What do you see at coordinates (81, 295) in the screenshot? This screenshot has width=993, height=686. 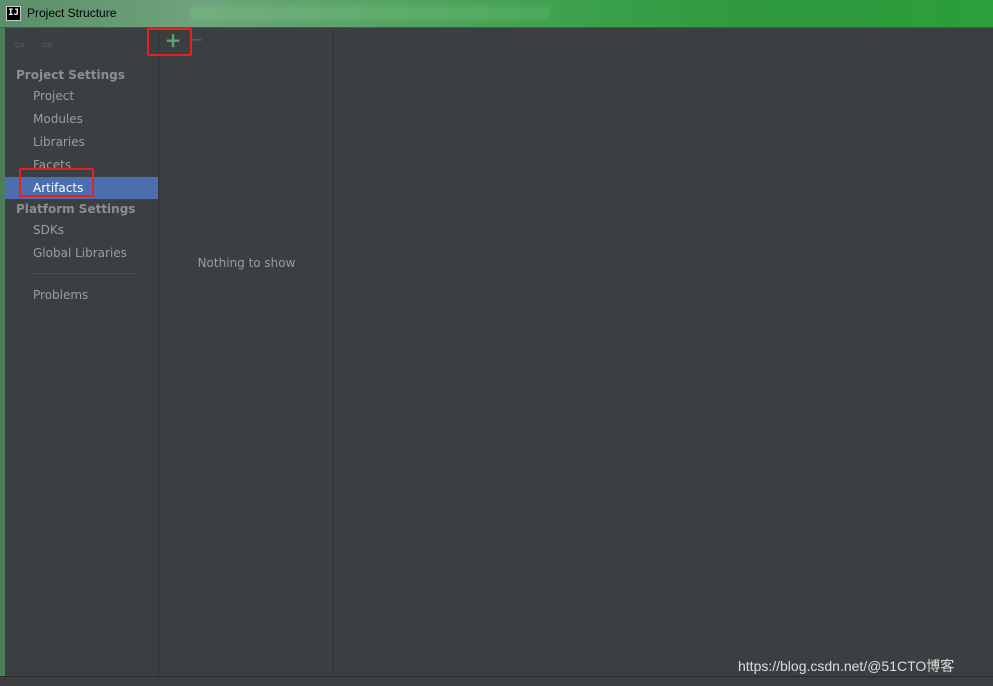 I see `sidebar-item-problems: Problems` at bounding box center [81, 295].